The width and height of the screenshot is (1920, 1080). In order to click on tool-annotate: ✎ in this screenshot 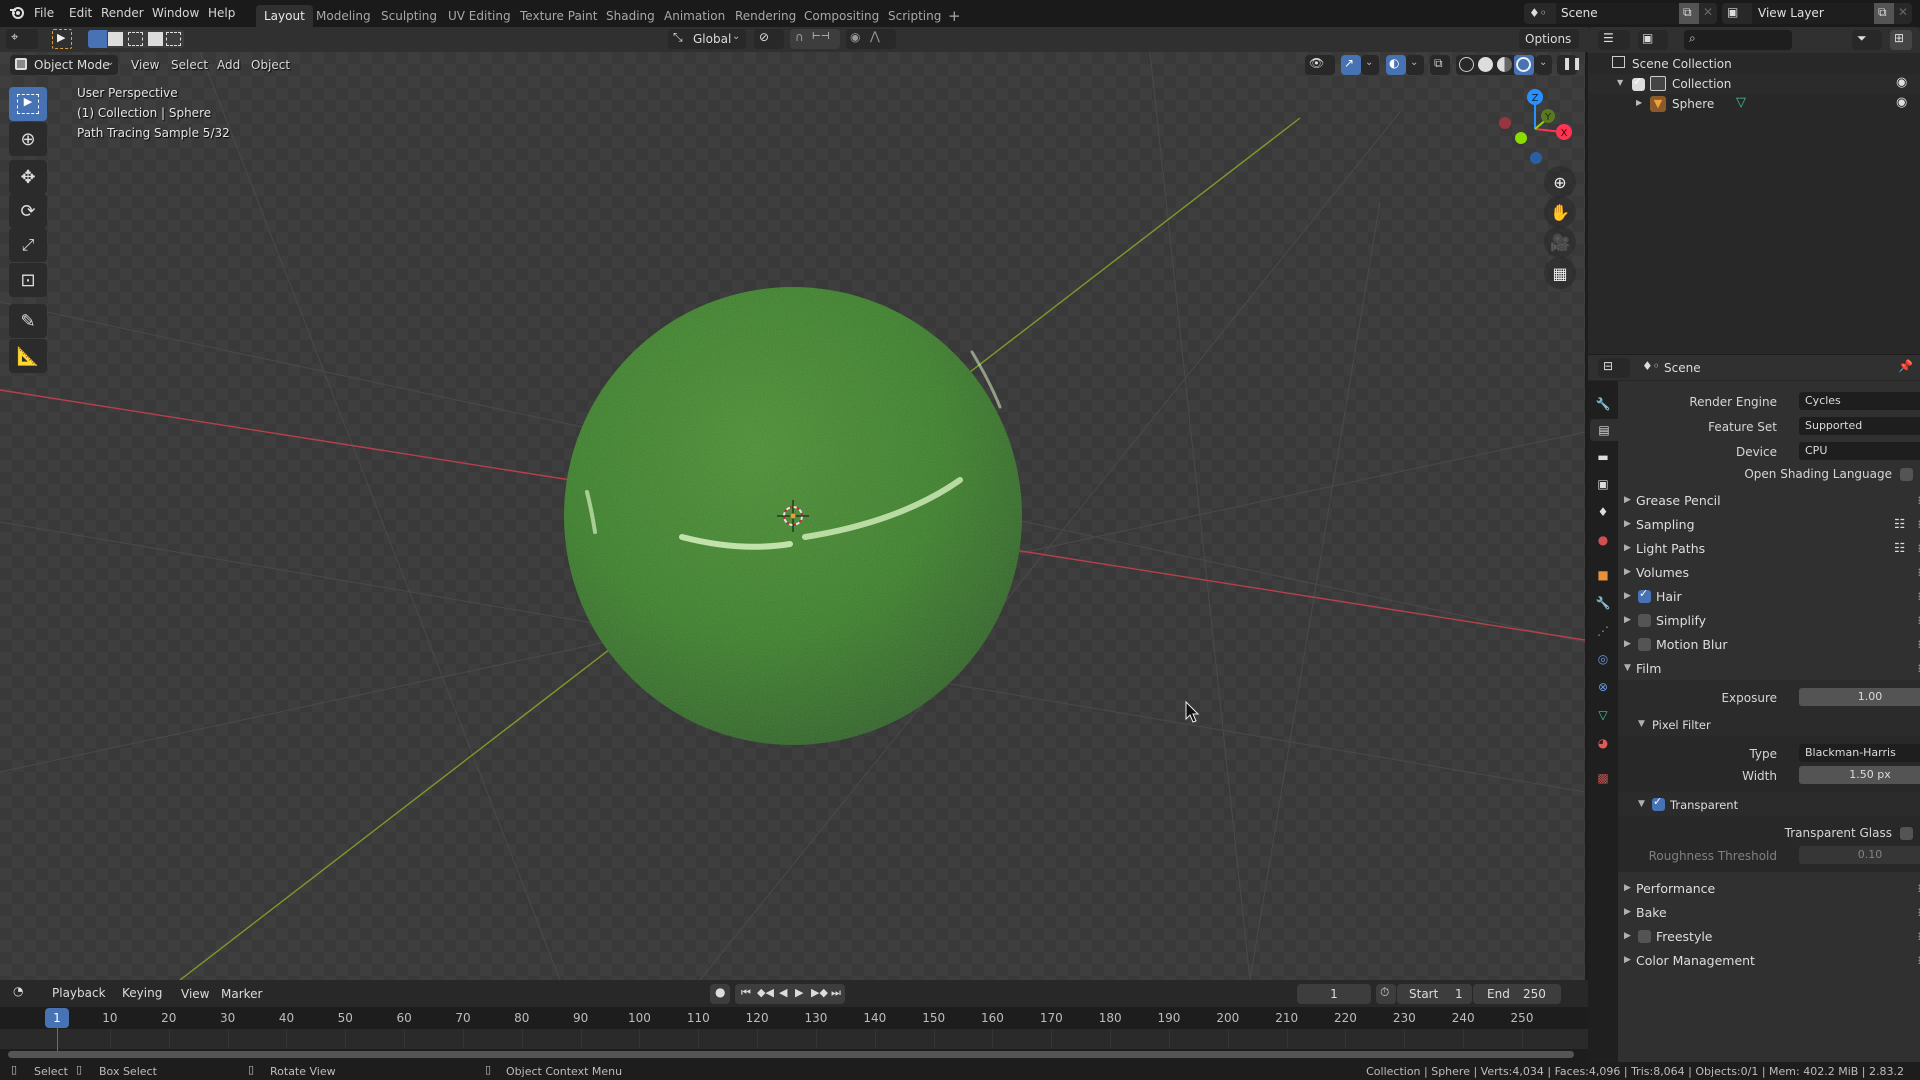, I will do `click(28, 321)`.